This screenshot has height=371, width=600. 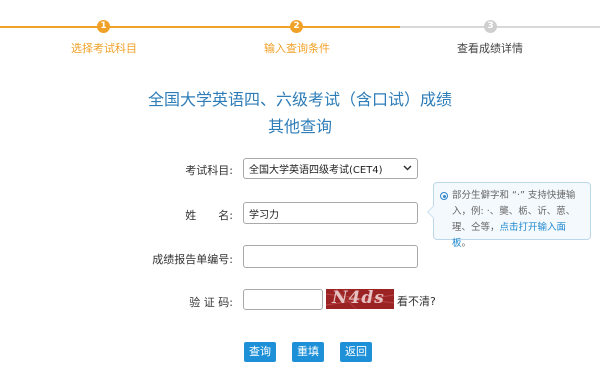 What do you see at coordinates (200, 27) in the screenshot?
I see `step-line-done` at bounding box center [200, 27].